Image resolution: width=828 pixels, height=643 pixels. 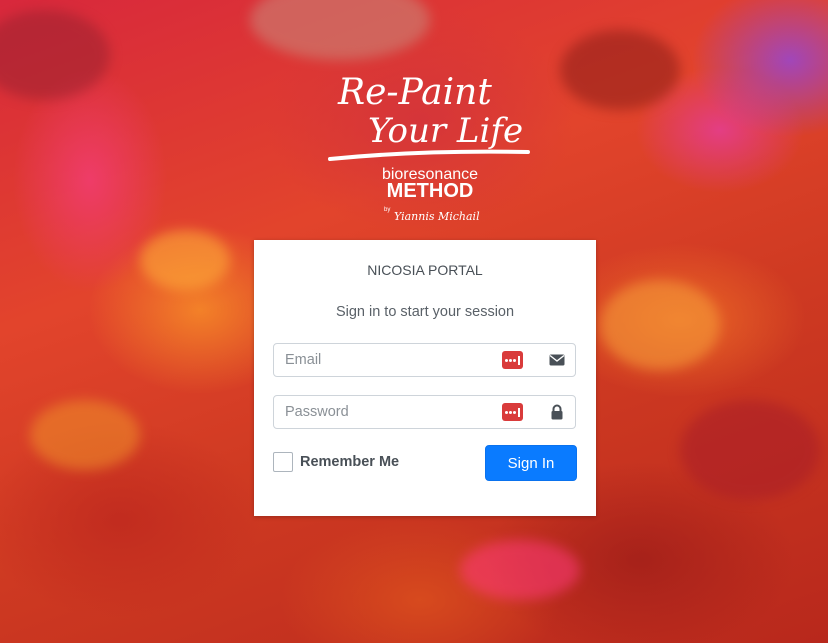 I want to click on remember-me: Remember Me, so click(x=336, y=462).